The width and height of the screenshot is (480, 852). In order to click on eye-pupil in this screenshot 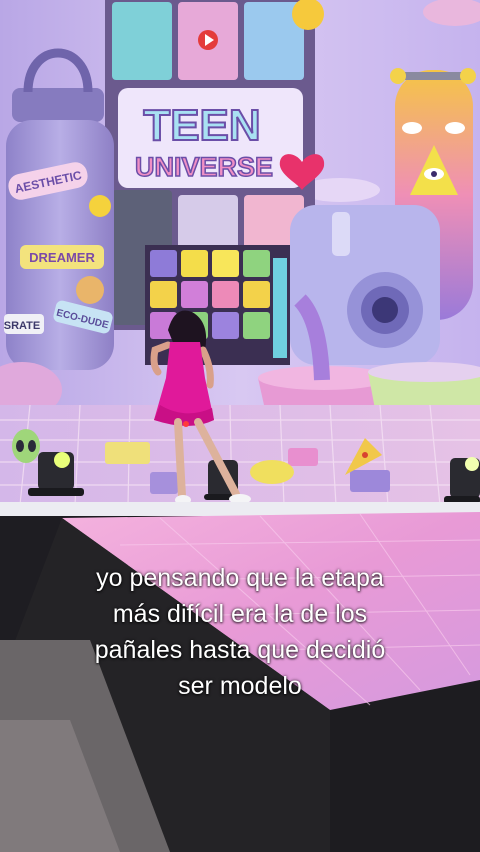, I will do `click(434, 174)`.